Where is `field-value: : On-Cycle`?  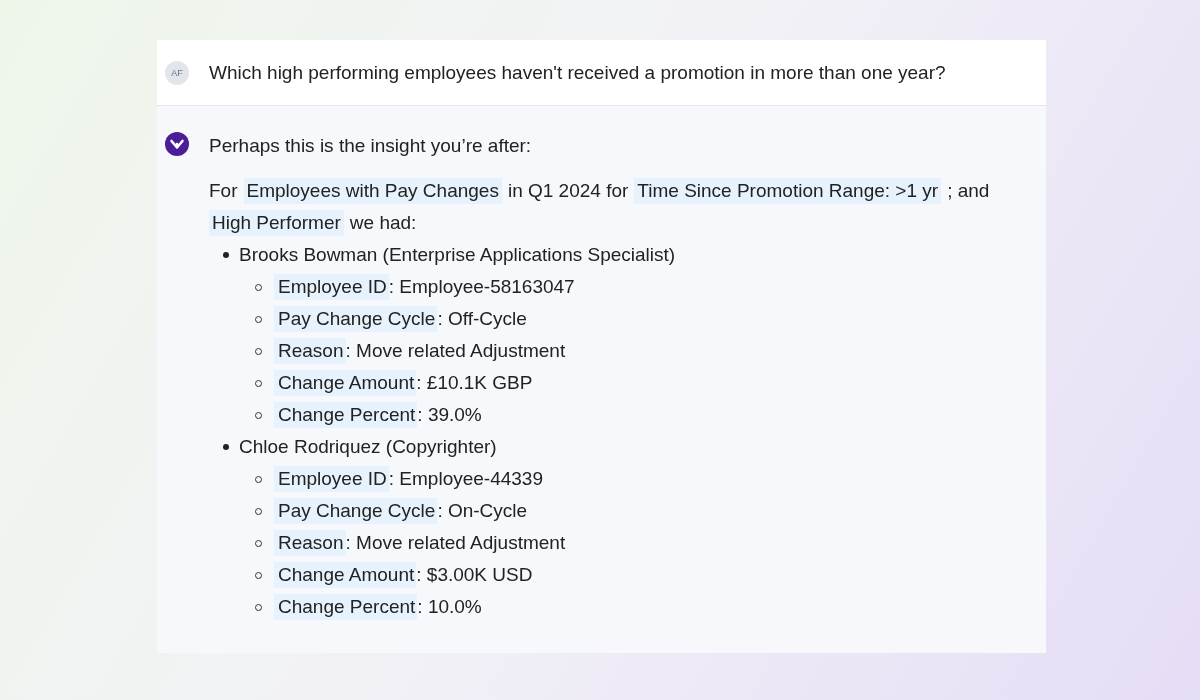 field-value: : On-Cycle is located at coordinates (482, 511).